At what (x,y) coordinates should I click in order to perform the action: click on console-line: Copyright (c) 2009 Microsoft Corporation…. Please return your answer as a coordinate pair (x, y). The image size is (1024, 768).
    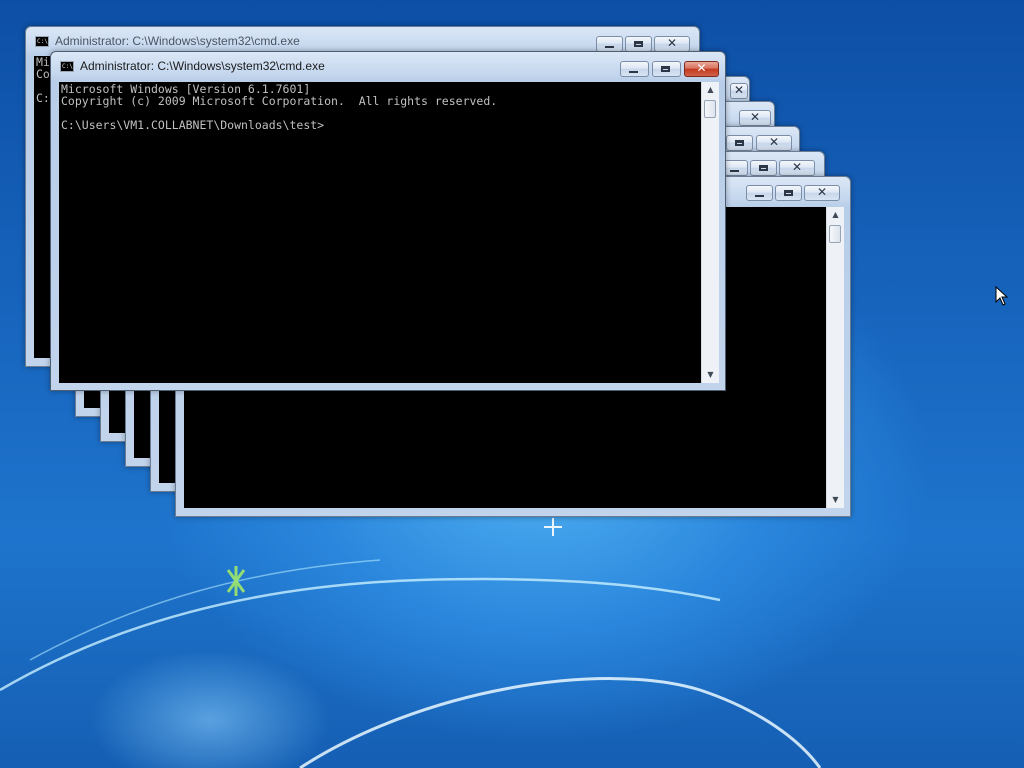
    Looking at the image, I should click on (279, 101).